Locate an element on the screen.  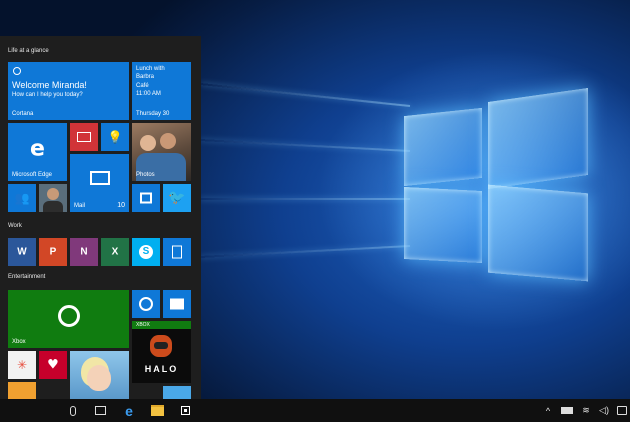
store-bag-icon is located at coordinates (146, 198).